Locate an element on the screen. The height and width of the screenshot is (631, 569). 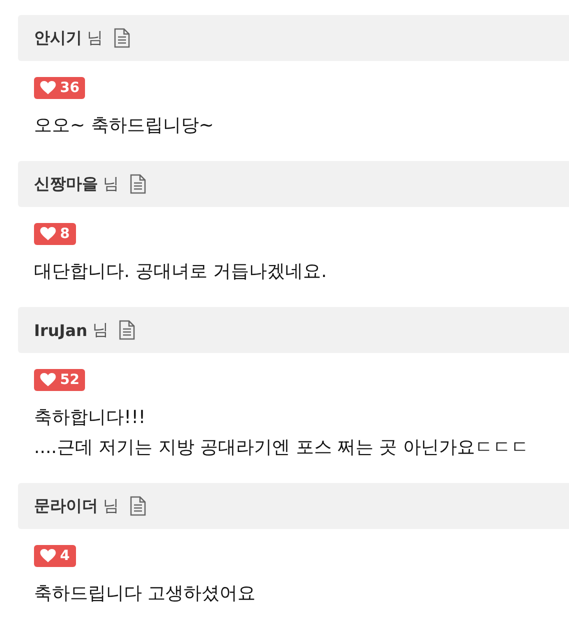
author-name: IruJan is located at coordinates (61, 330).